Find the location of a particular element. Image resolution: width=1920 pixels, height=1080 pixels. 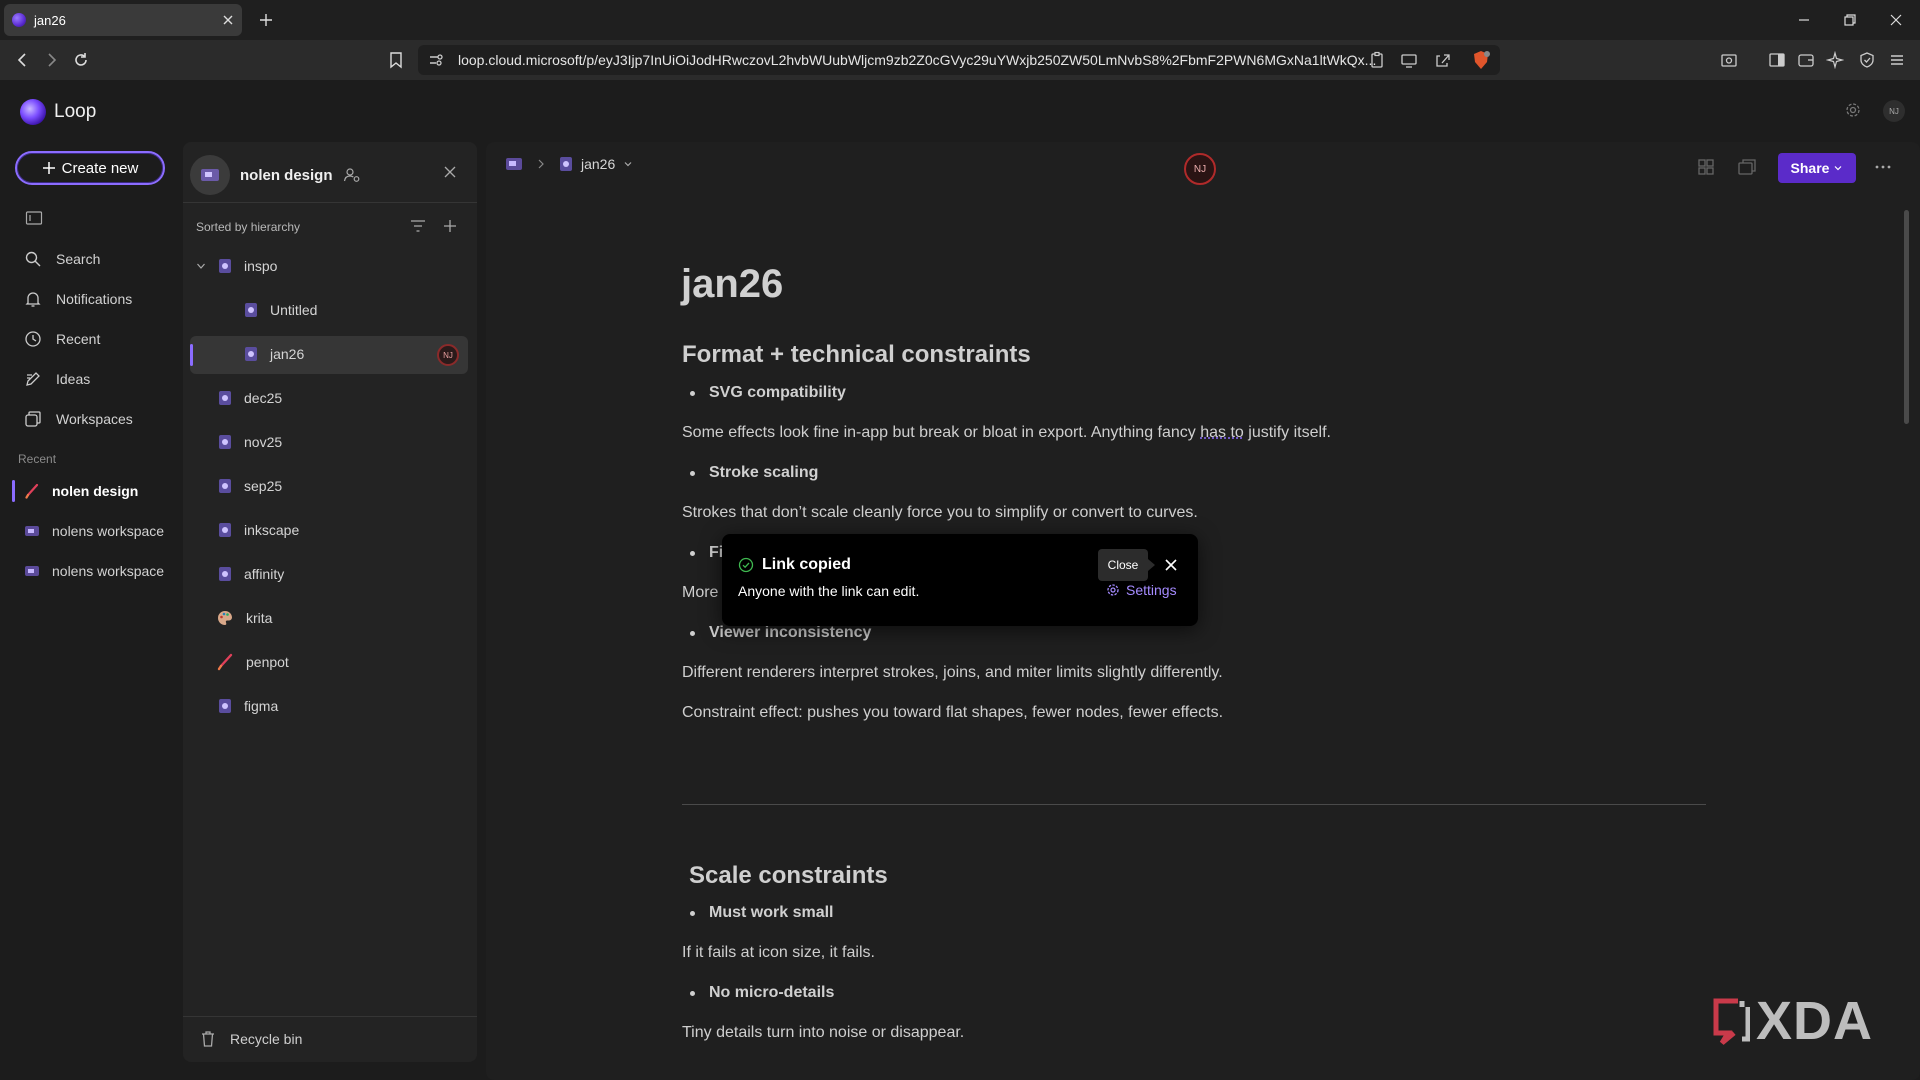

vpn-shield-icon is located at coordinates (1867, 60).